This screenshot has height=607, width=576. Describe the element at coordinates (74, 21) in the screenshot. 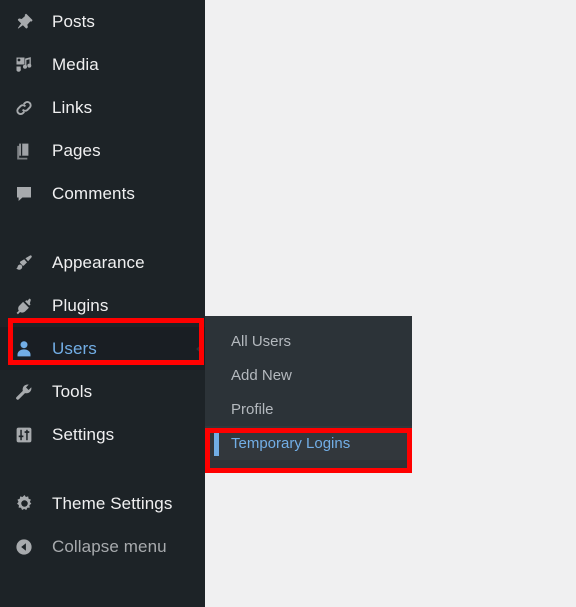

I see `sidebar-item-label: Posts` at that location.